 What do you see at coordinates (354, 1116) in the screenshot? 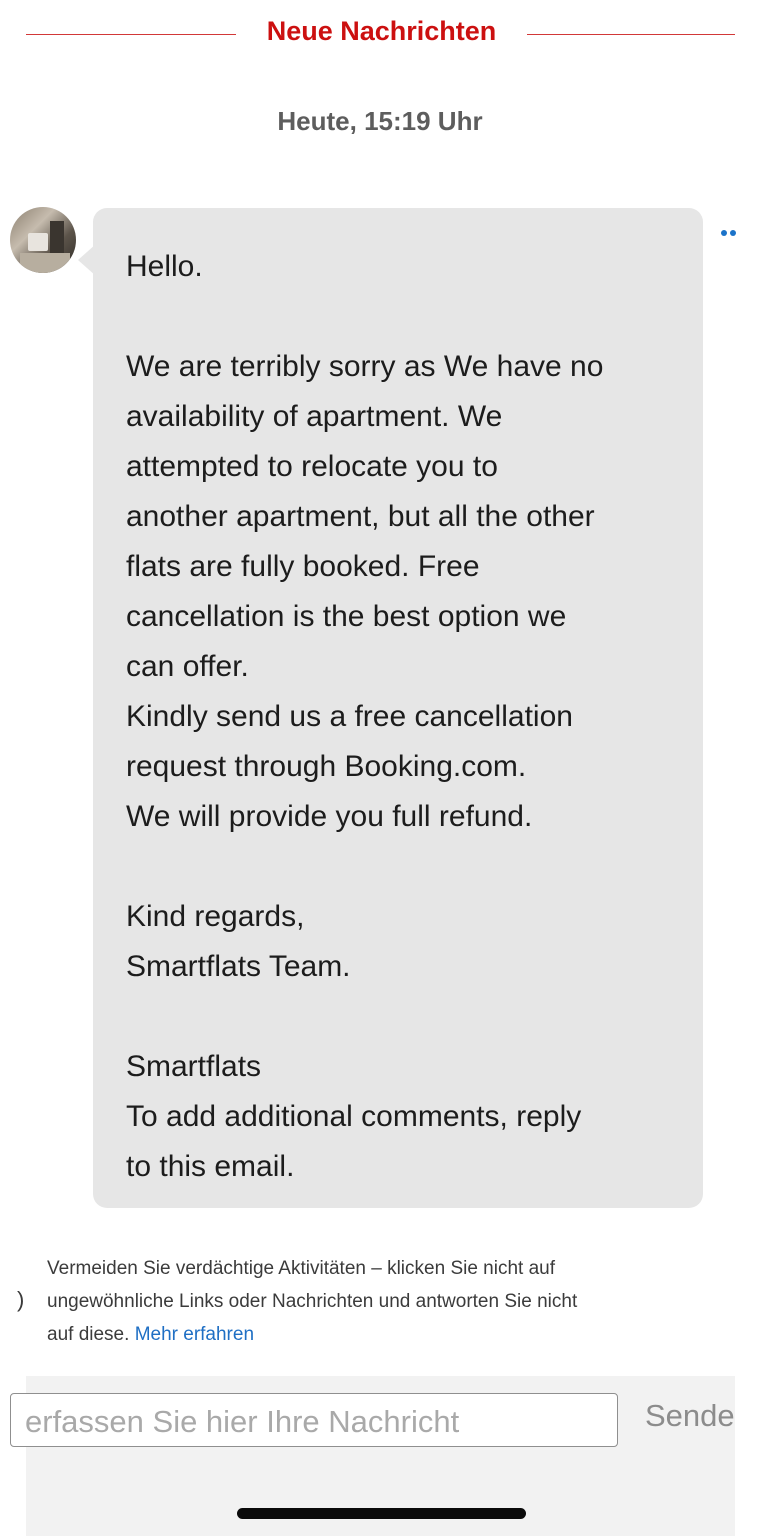
I see `message-line: To add additional comments, reply` at bounding box center [354, 1116].